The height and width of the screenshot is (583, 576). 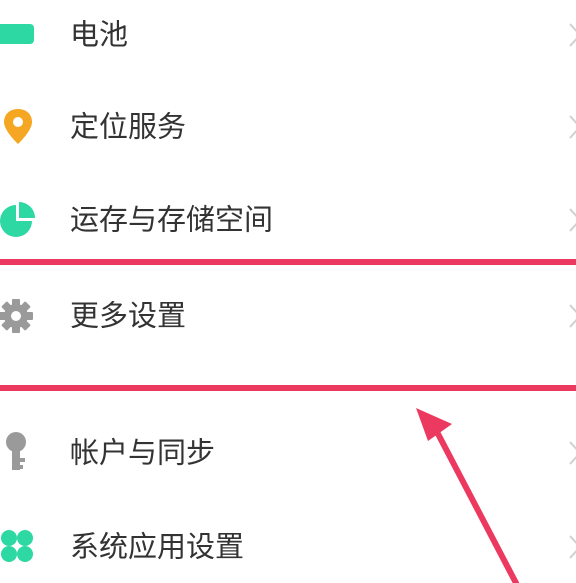 I want to click on annotation-arrow-icon, so click(x=467, y=495).